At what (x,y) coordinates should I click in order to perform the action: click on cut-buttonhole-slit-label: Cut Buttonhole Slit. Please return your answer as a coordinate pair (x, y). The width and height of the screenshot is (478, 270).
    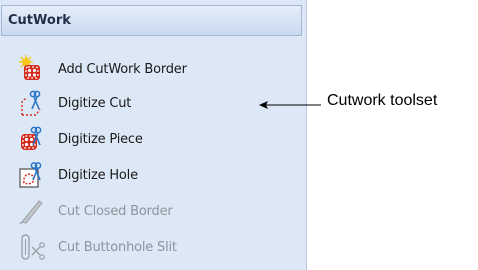
    Looking at the image, I should click on (117, 247).